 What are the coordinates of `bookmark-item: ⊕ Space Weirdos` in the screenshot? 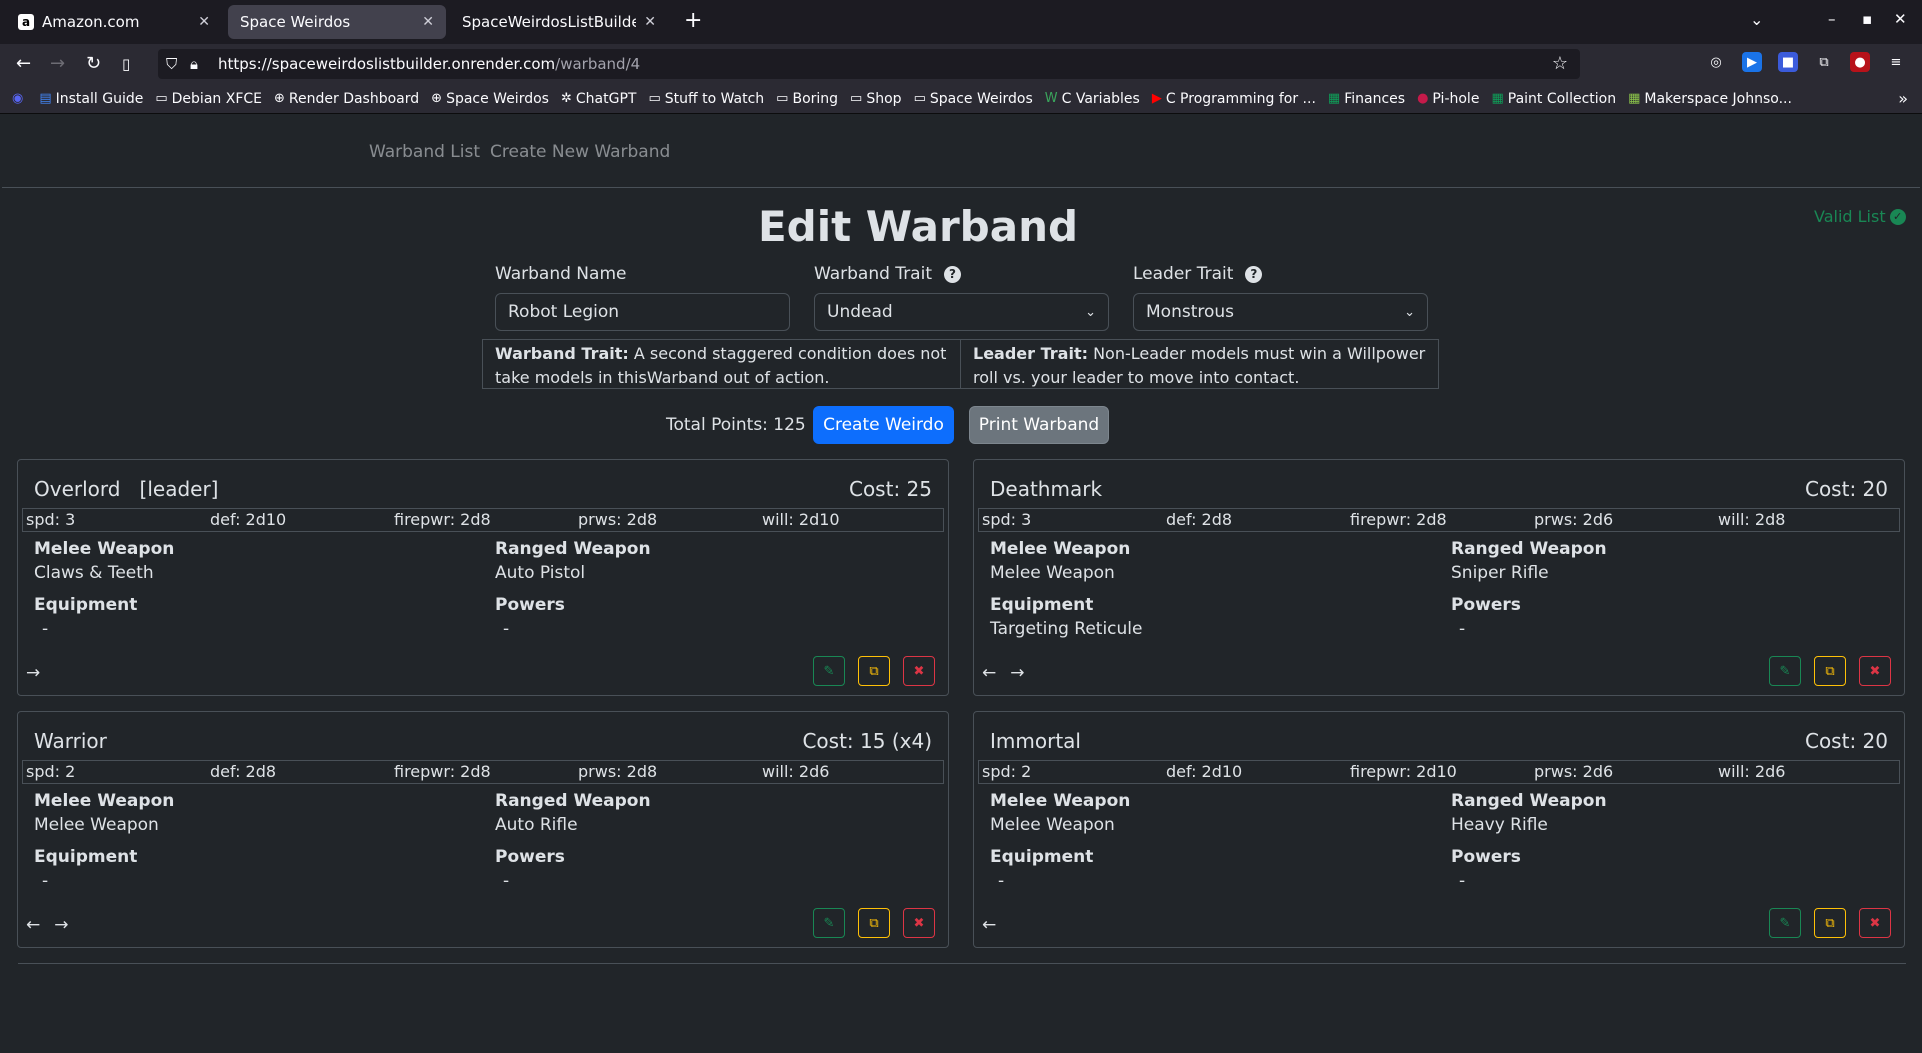 It's located at (490, 99).